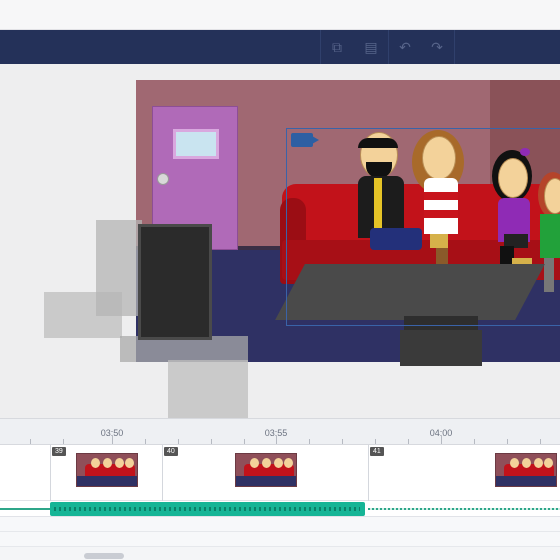 The image size is (560, 560). I want to click on camera-icon, so click(305, 140).